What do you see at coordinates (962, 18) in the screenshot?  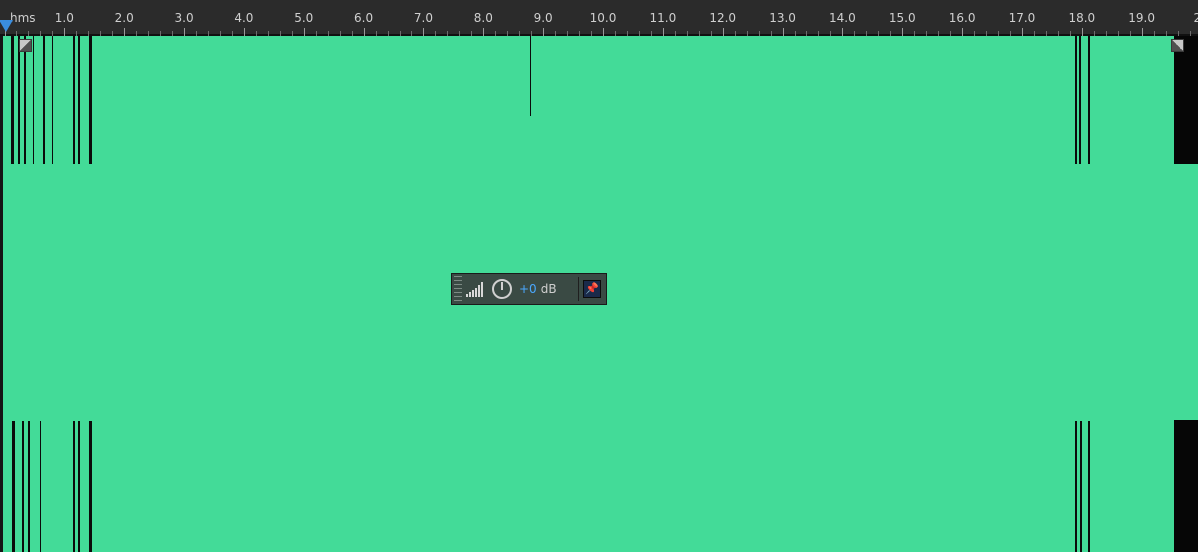 I see `ruler-tick-label: 16.0` at bounding box center [962, 18].